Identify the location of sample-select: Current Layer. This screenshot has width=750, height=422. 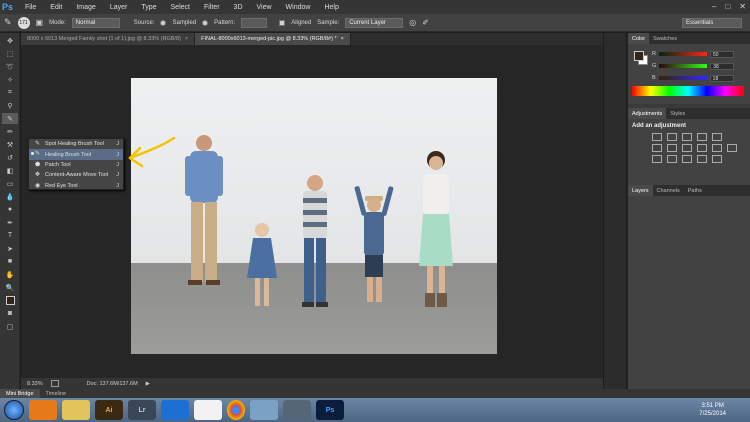
(374, 22).